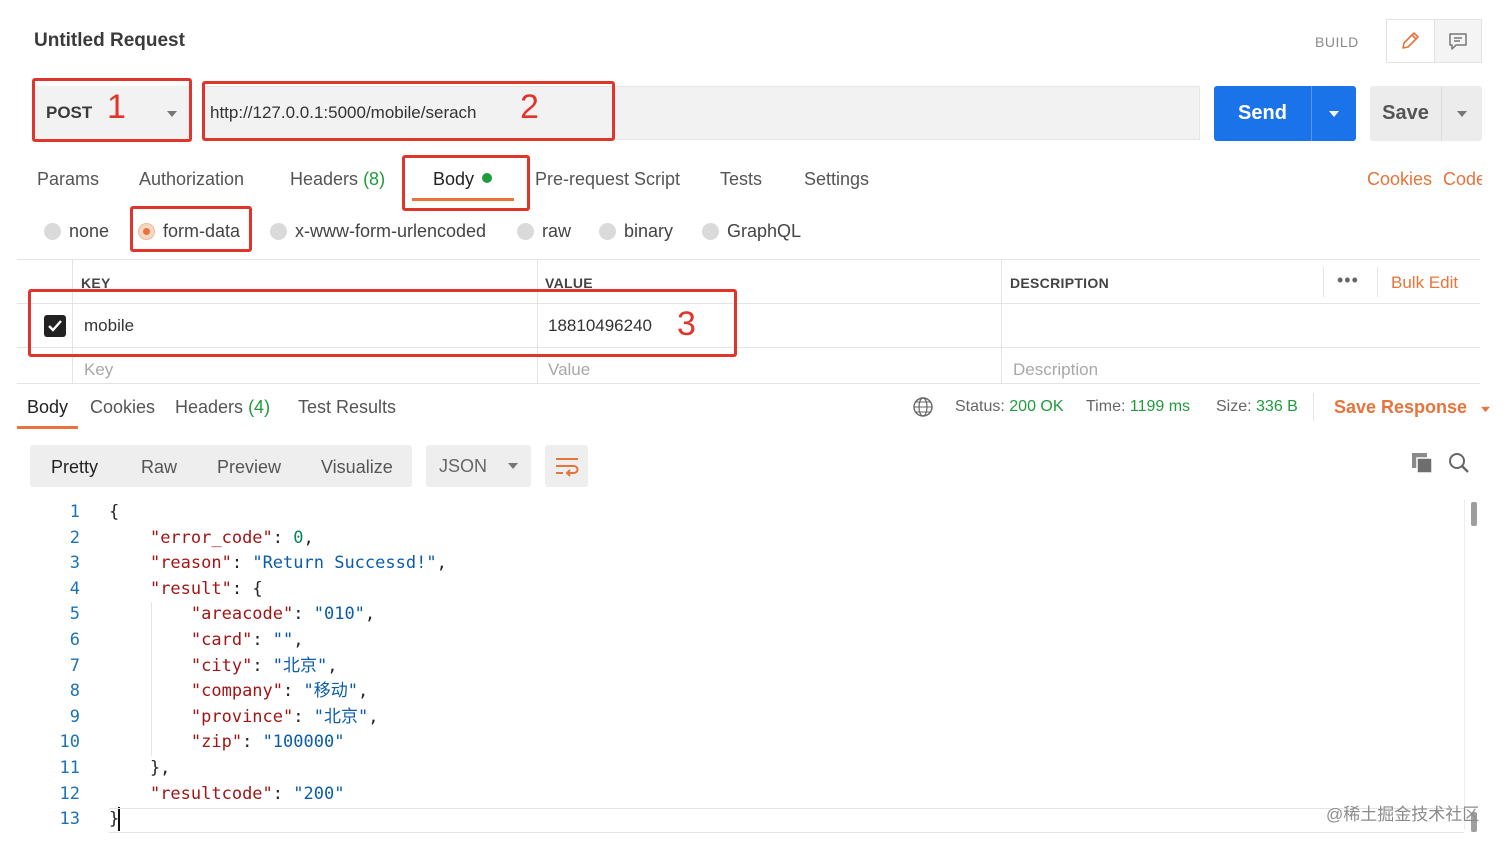  I want to click on response-tab-body: Body, so click(47, 407).